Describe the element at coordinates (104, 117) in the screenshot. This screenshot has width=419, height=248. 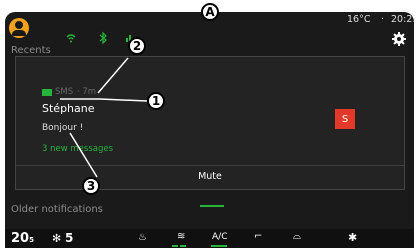
I see `callout-lines` at that location.